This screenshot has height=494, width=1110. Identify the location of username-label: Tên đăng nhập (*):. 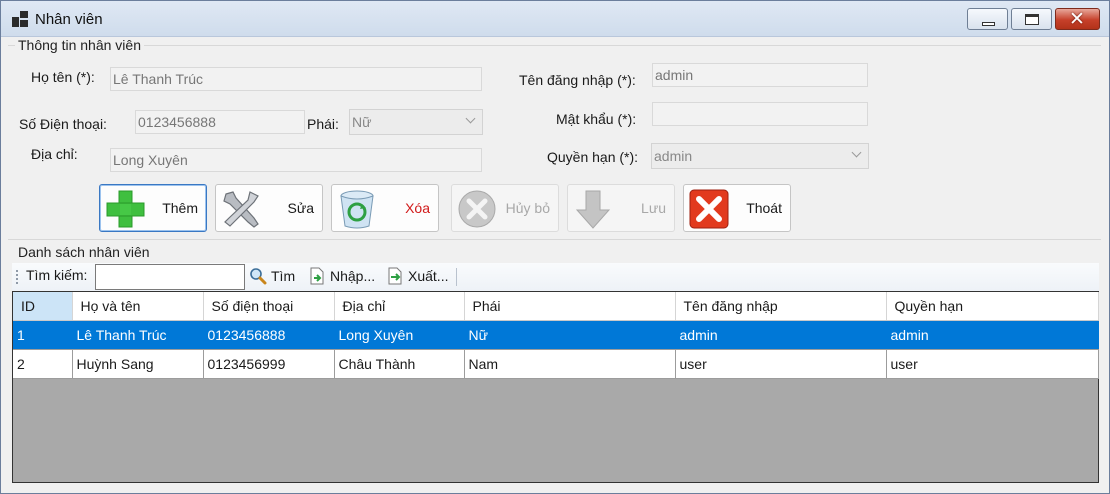
(577, 80).